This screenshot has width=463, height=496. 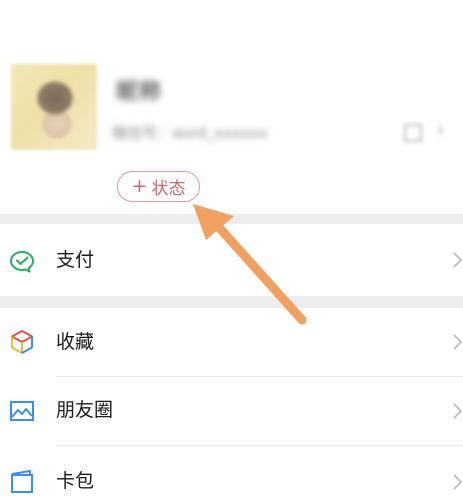 What do you see at coordinates (139, 92) in the screenshot?
I see `nickname: 昵称` at bounding box center [139, 92].